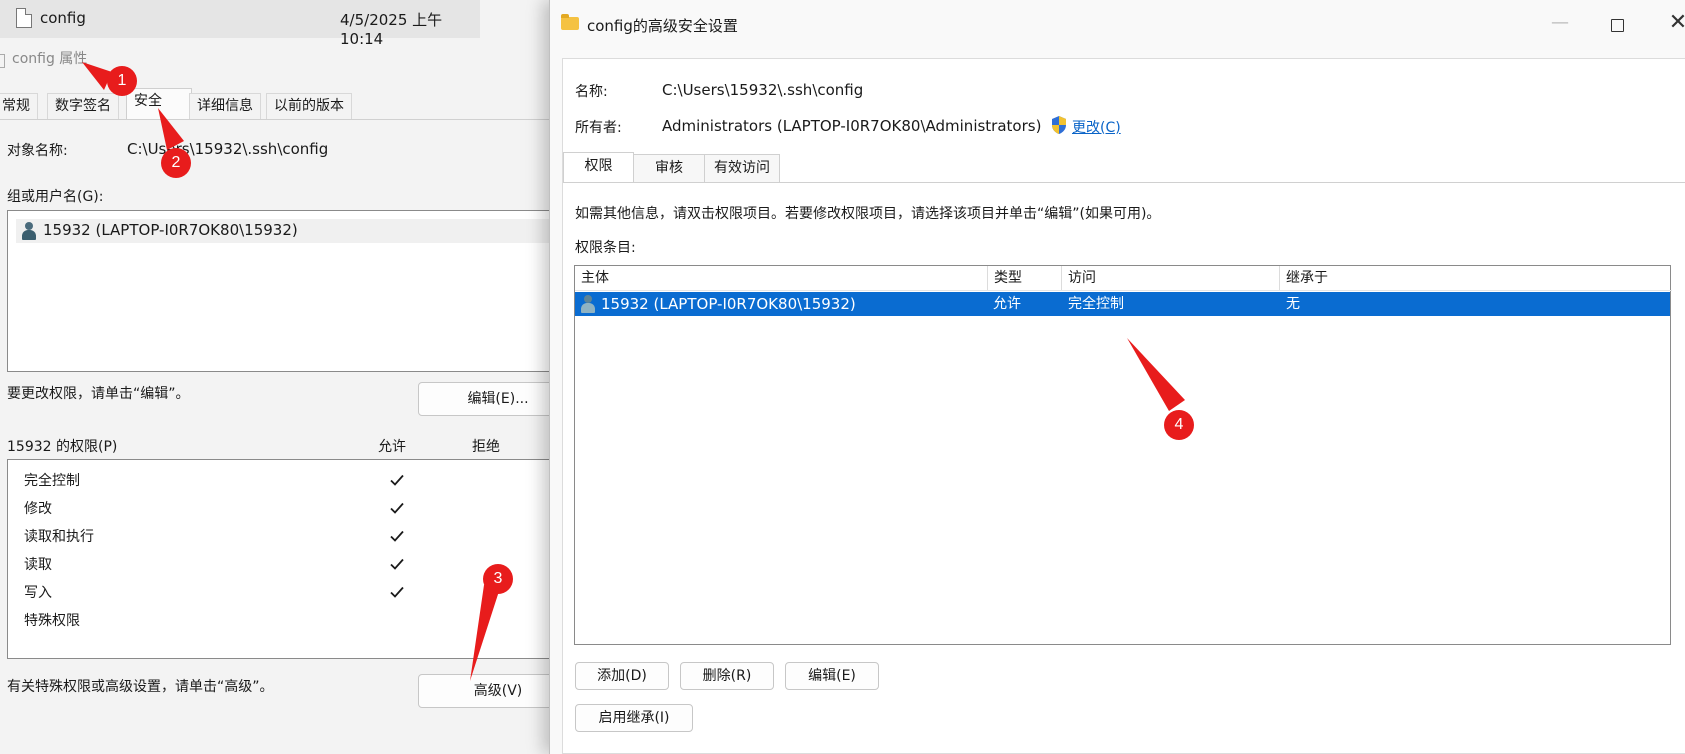 Image resolution: width=1685 pixels, height=754 pixels. Describe the element at coordinates (1179, 425) in the screenshot. I see `annotation-marker-4: 4` at that location.